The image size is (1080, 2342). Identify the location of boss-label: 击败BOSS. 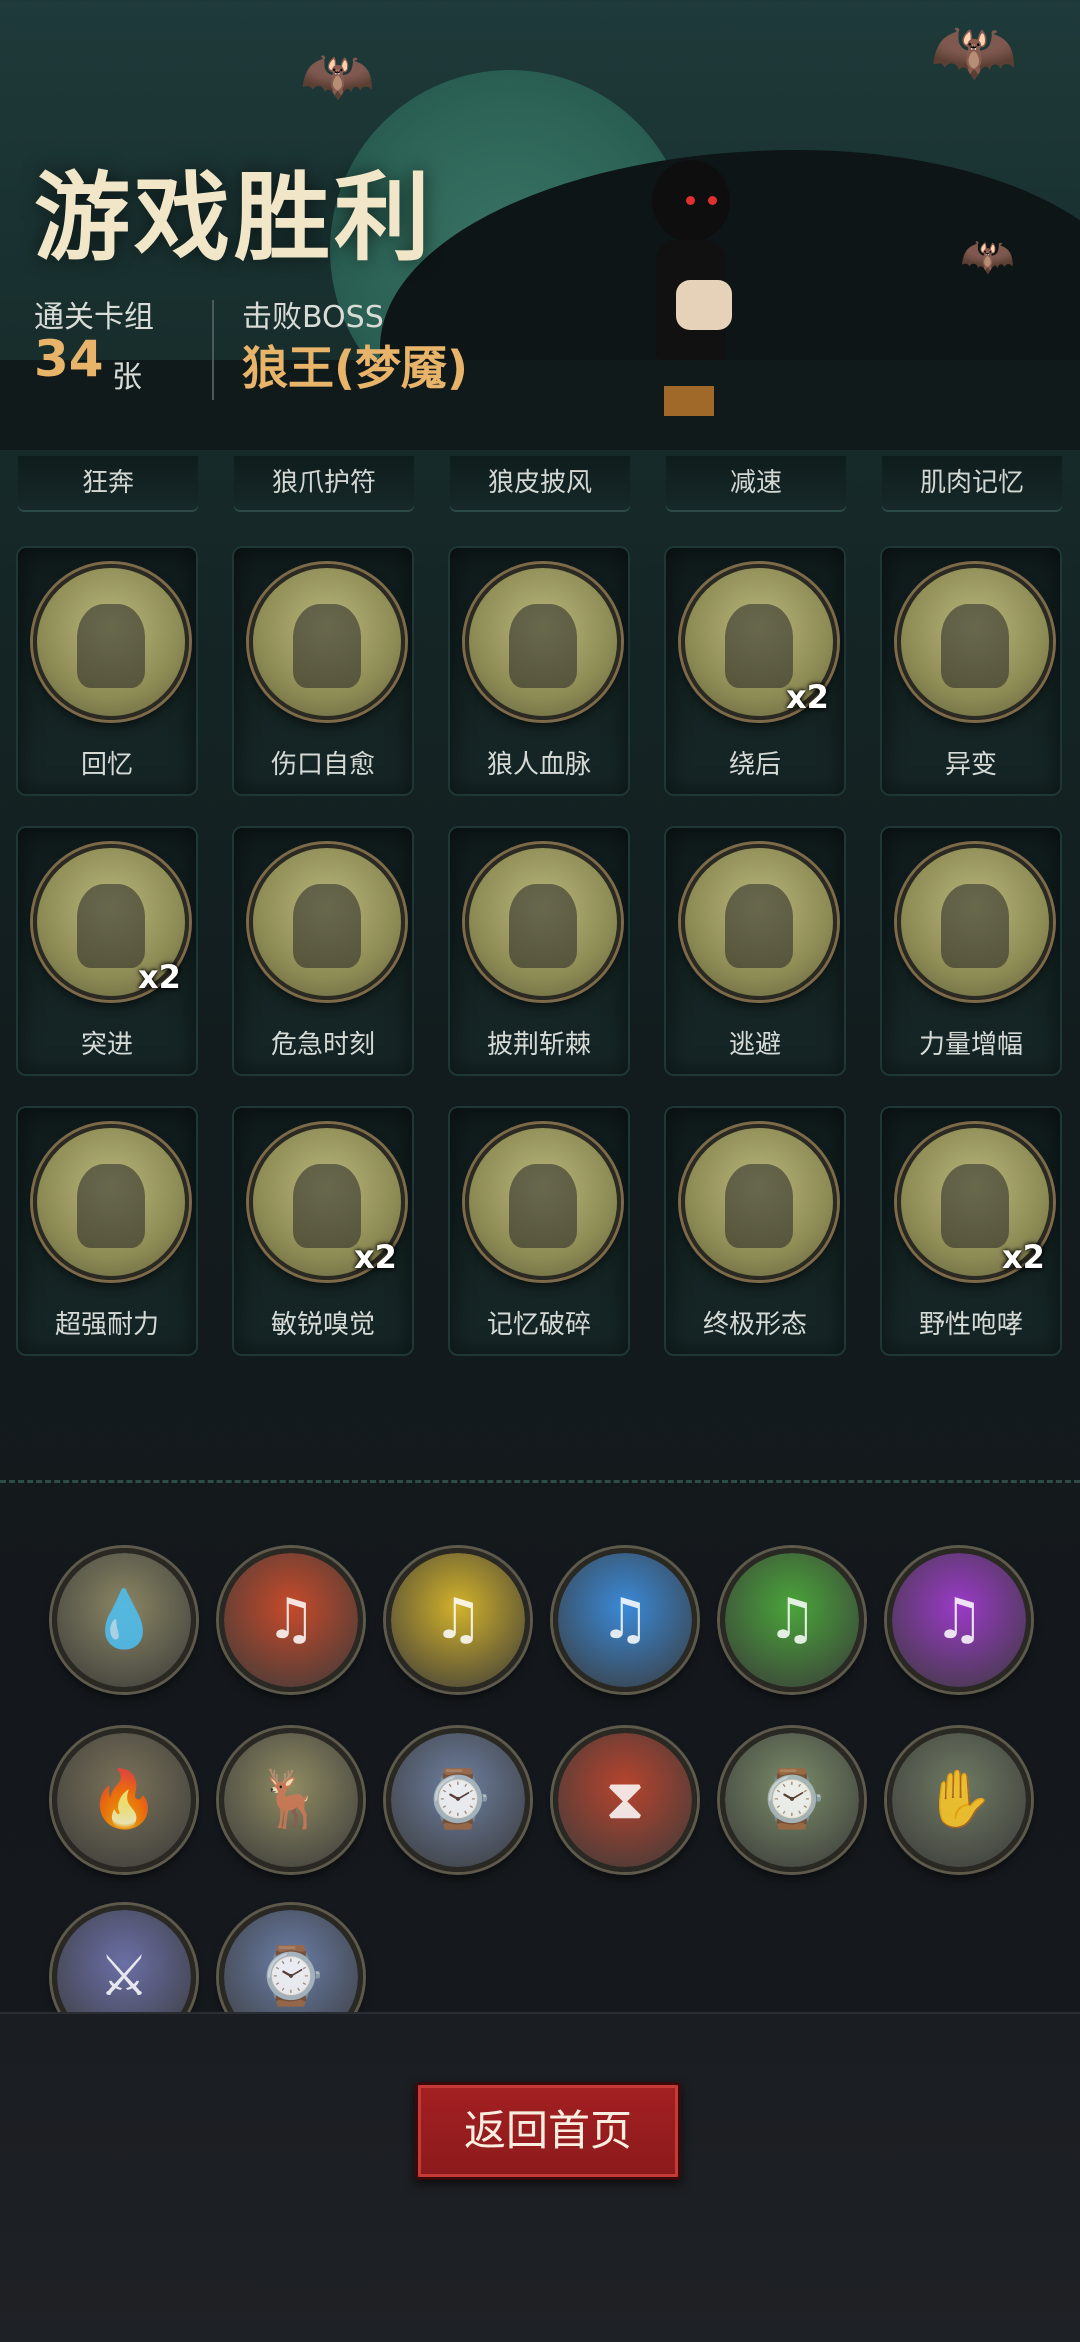
(313, 317).